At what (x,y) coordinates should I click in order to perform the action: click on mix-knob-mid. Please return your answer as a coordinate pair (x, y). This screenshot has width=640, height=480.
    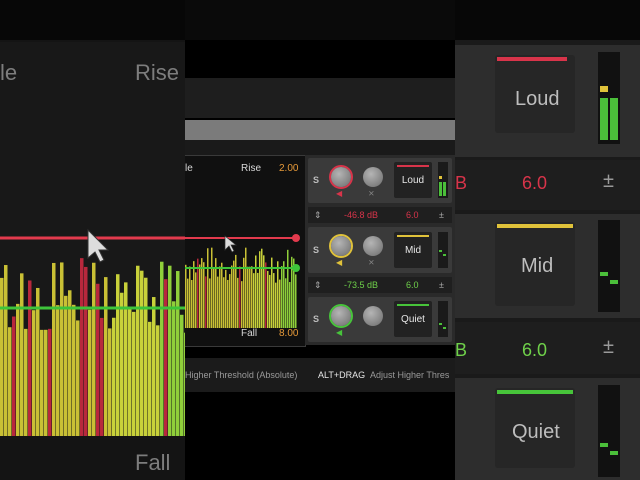
    Looking at the image, I should click on (373, 246).